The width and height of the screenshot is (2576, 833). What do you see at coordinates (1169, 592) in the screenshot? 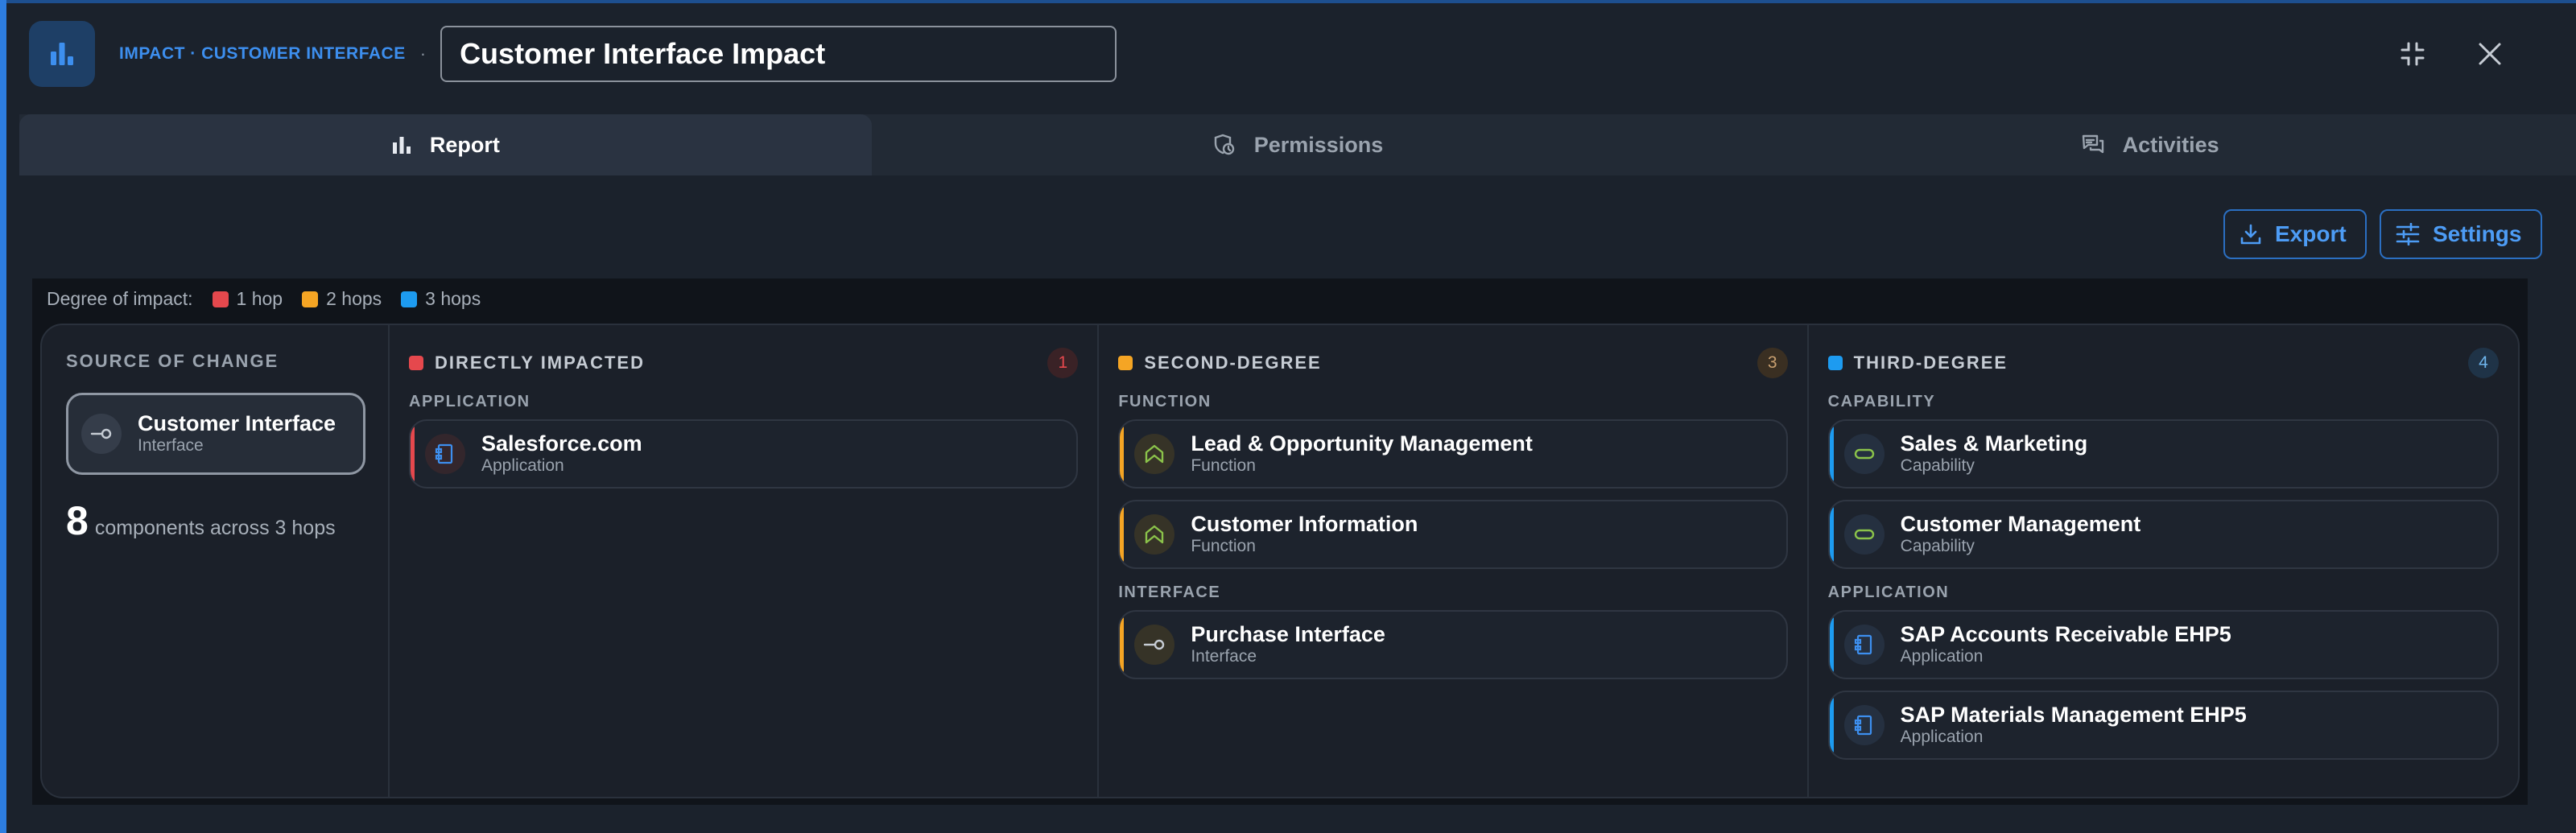
I see `group-label: INTERFACE` at bounding box center [1169, 592].